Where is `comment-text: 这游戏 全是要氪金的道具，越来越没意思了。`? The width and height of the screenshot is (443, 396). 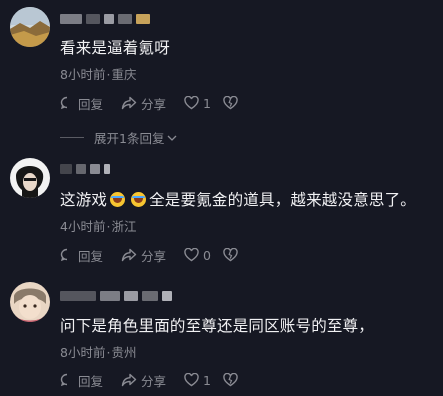 comment-text: 这游戏 全是要氪金的道具，越来越没意思了。 is located at coordinates (238, 199).